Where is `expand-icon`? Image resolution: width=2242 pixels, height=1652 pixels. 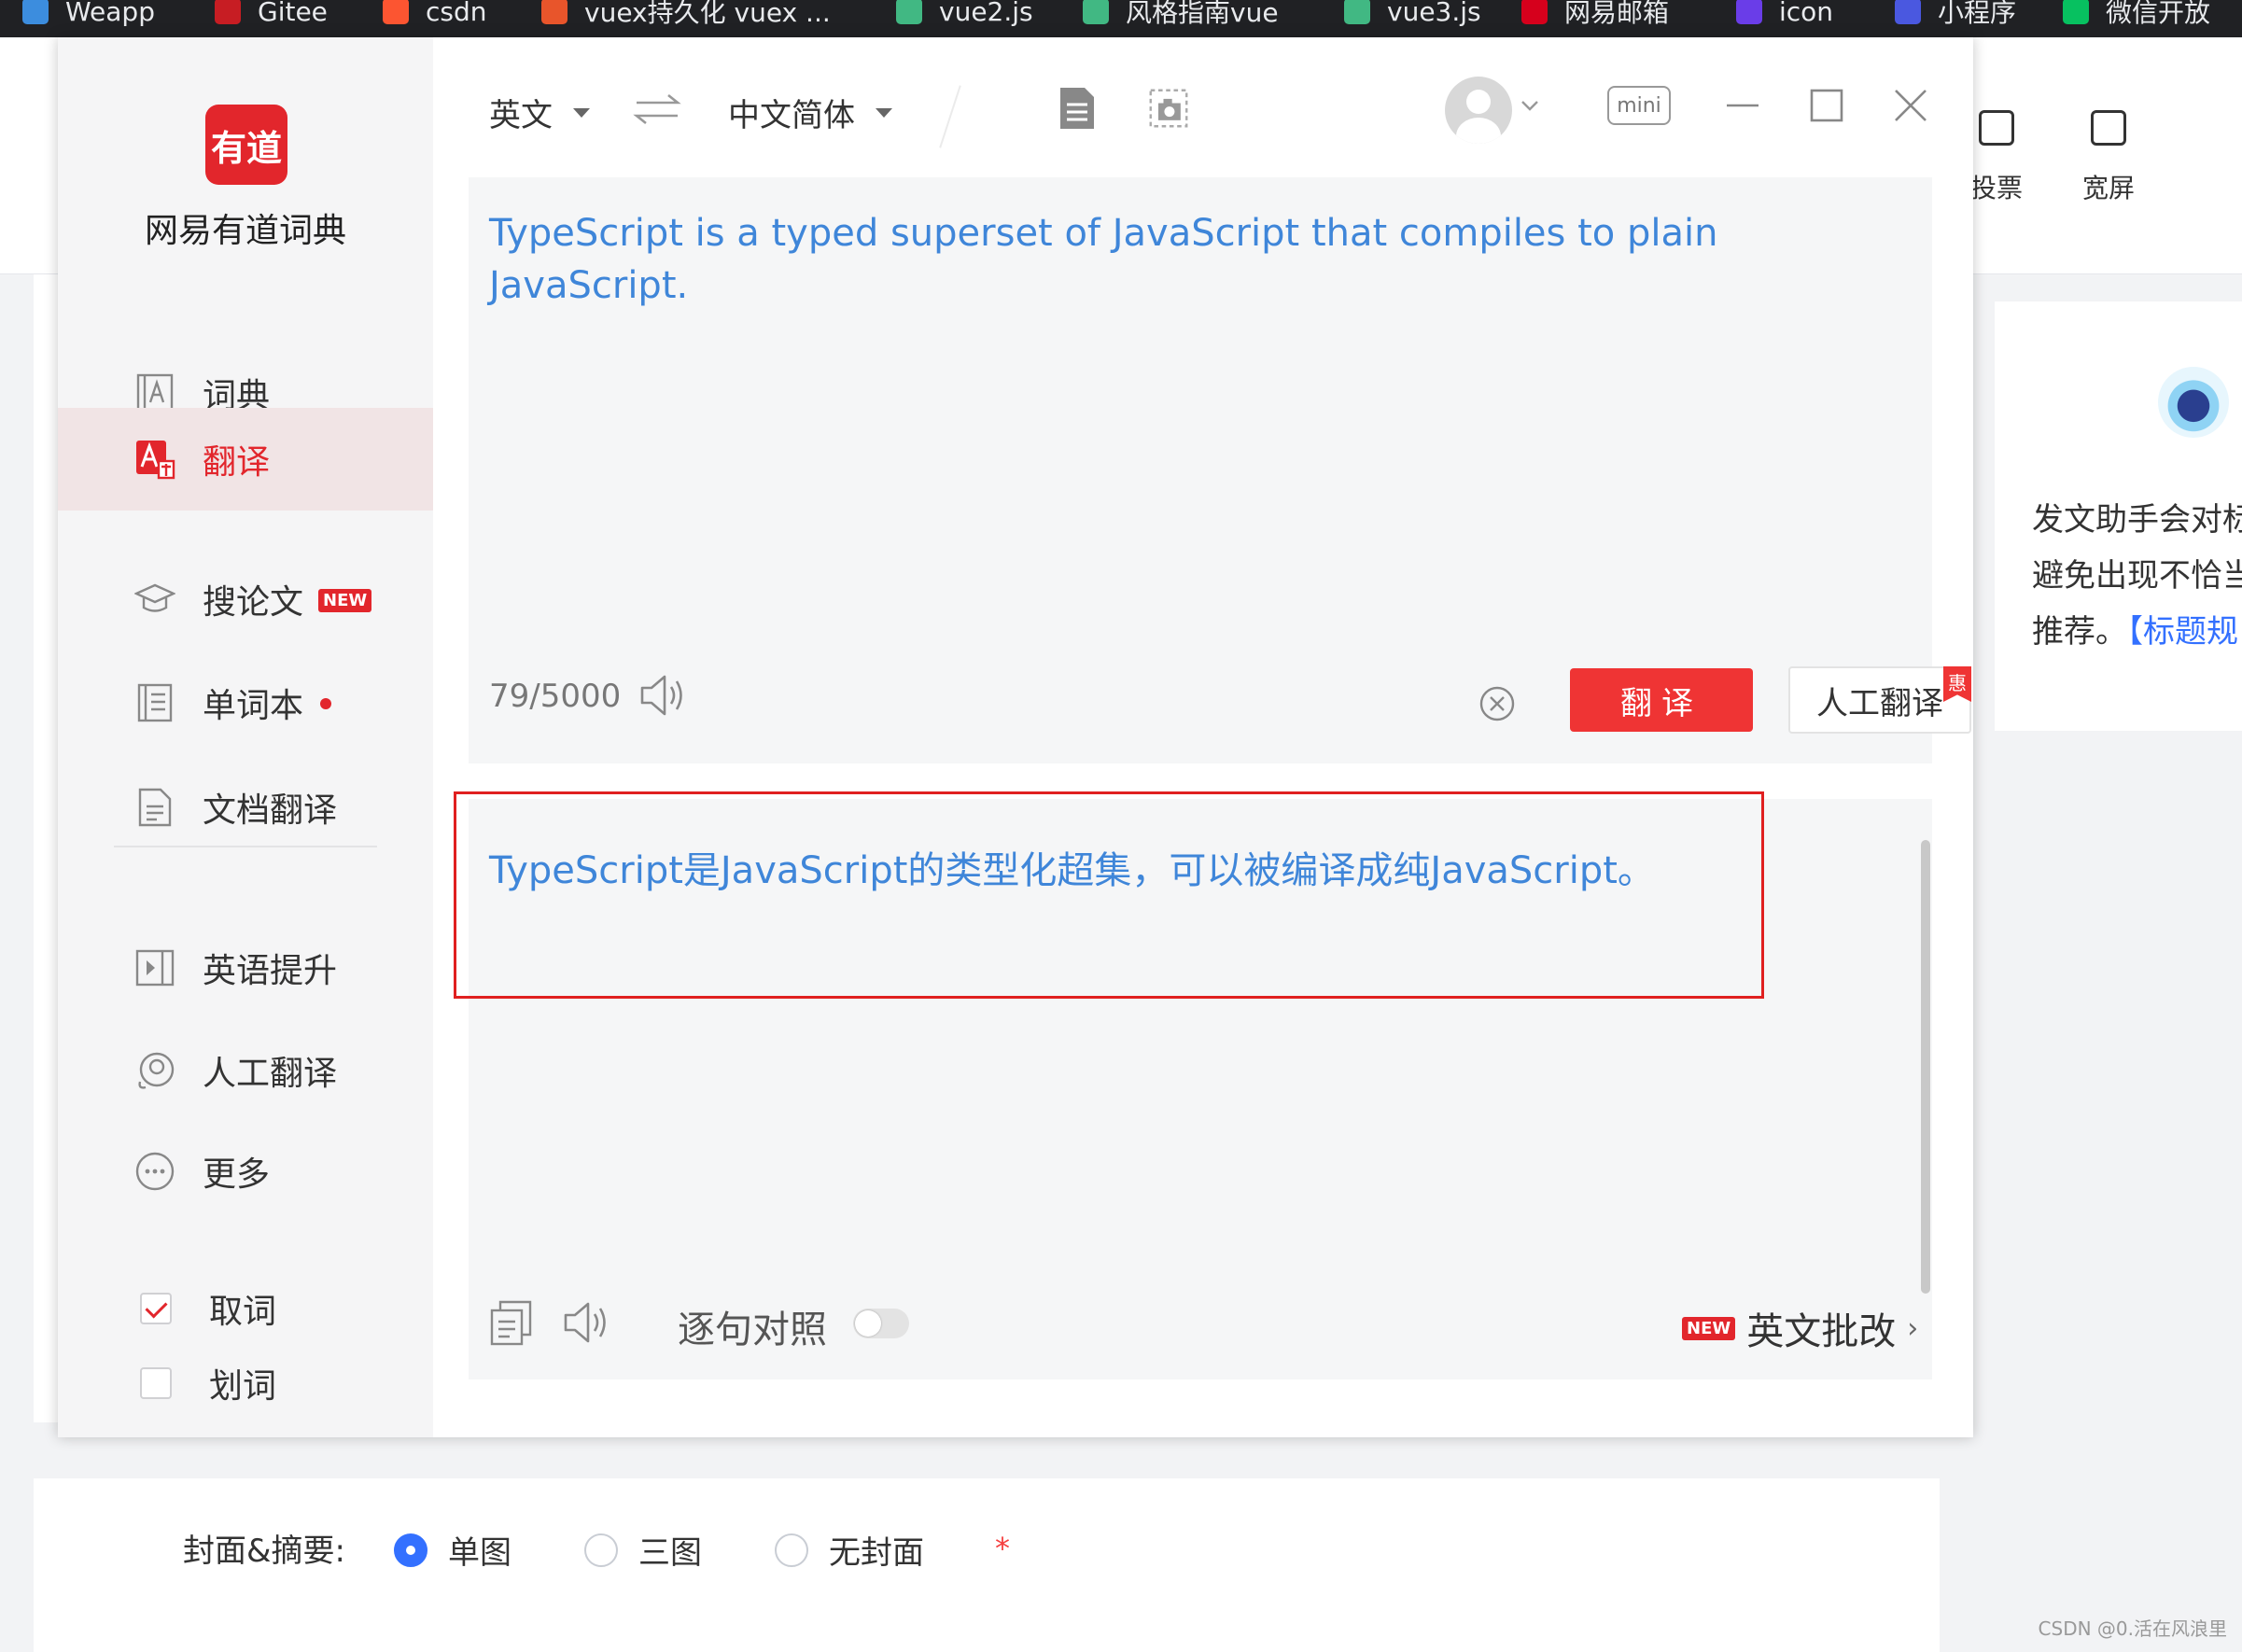
expand-icon is located at coordinates (2108, 128).